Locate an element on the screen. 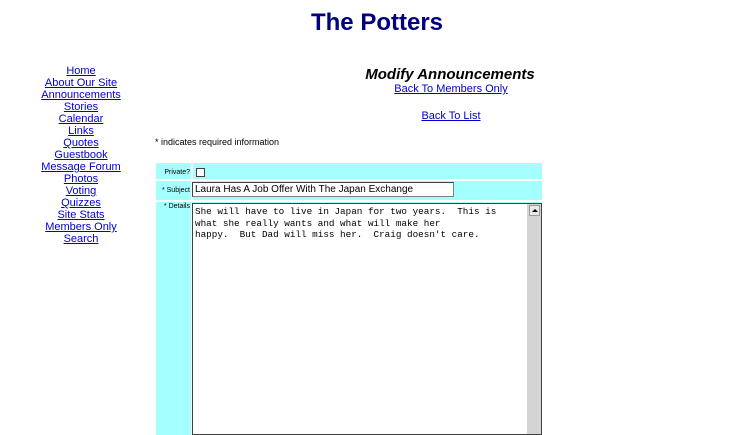 This screenshot has height=435, width=750. private-label: Private? is located at coordinates (177, 172).